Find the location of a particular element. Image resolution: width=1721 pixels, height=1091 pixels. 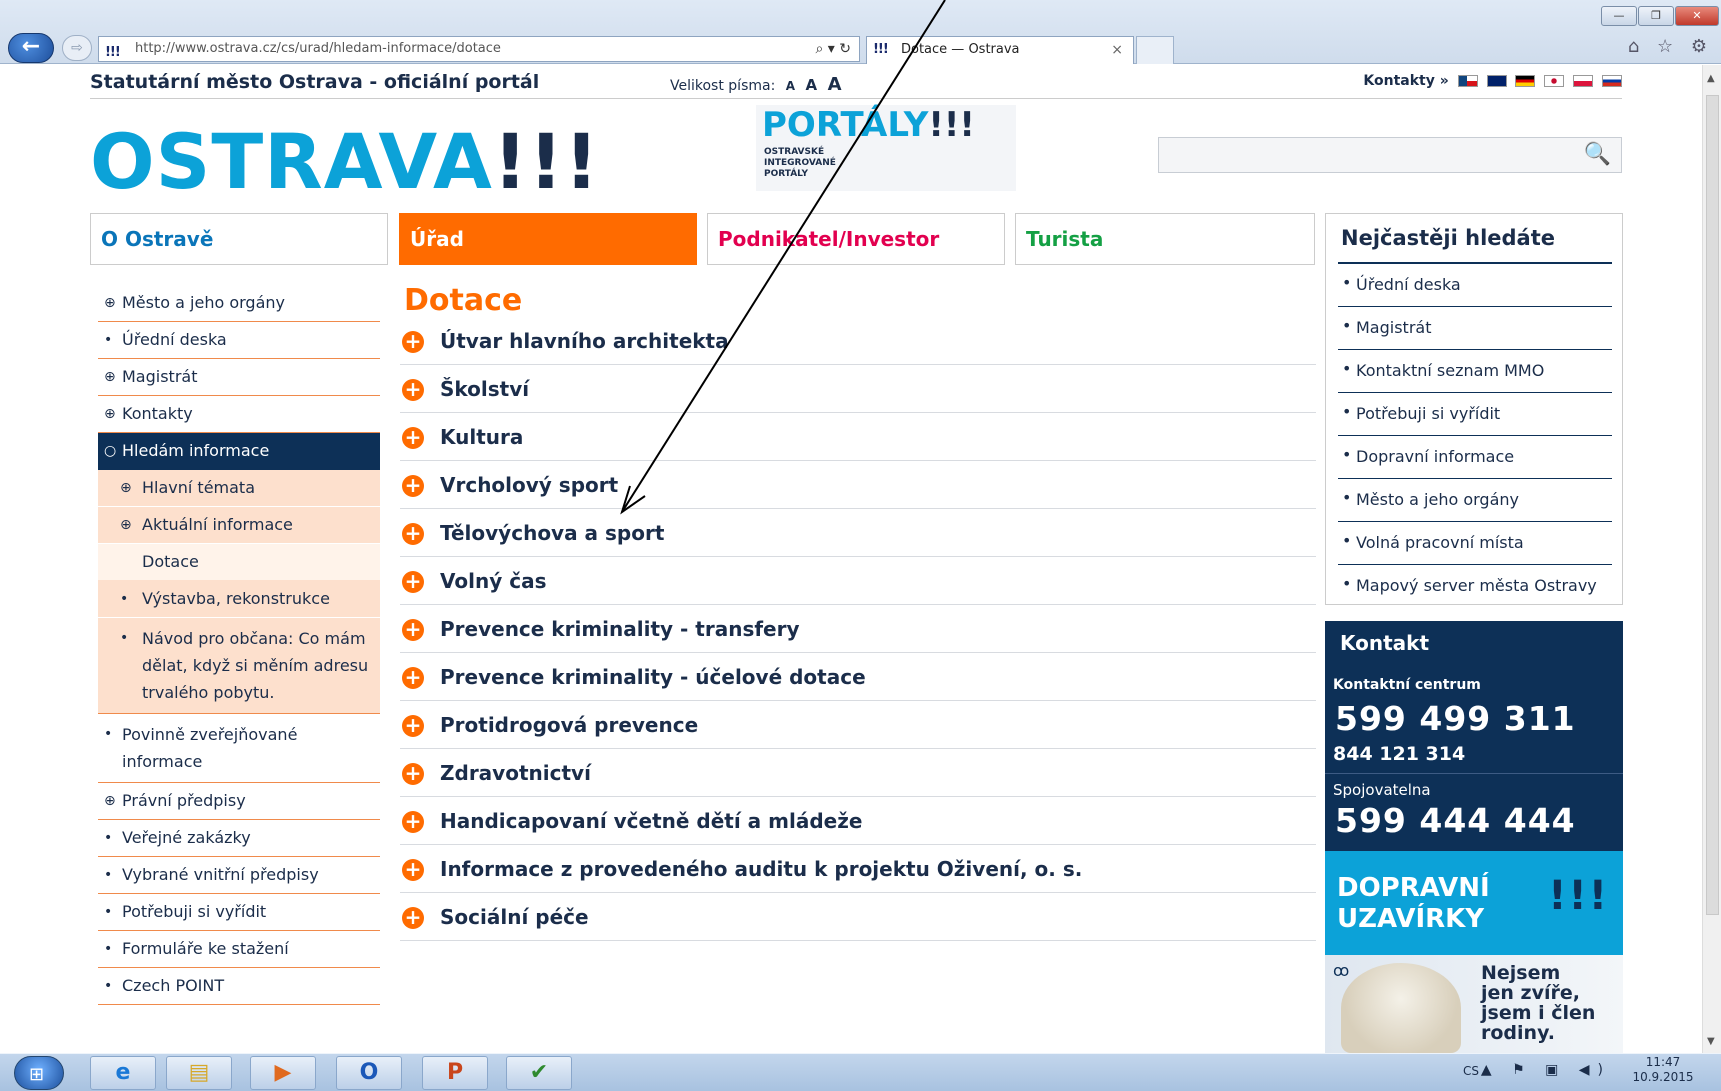

category-item: + Tělovýchova a sport is located at coordinates (858, 533).